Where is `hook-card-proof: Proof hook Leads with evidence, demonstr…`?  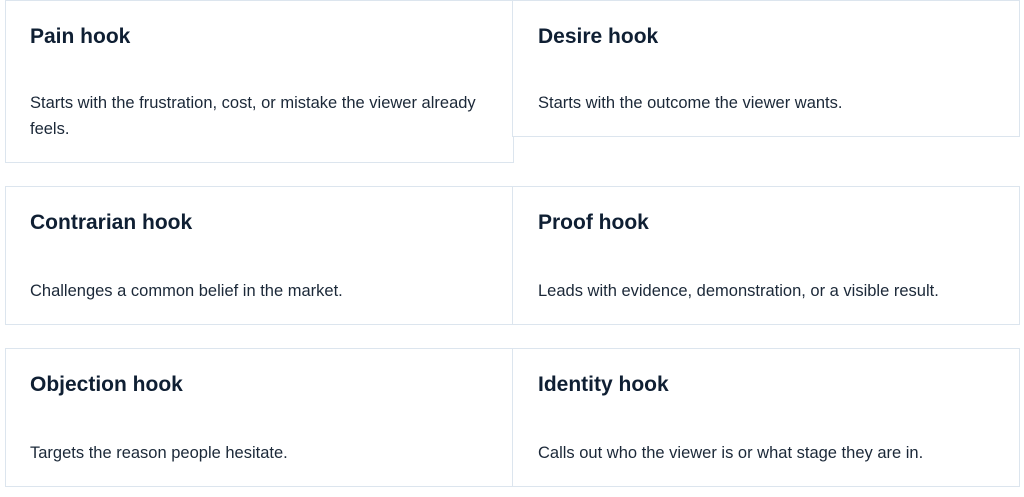
hook-card-proof: Proof hook Leads with evidence, demonstr… is located at coordinates (766, 255).